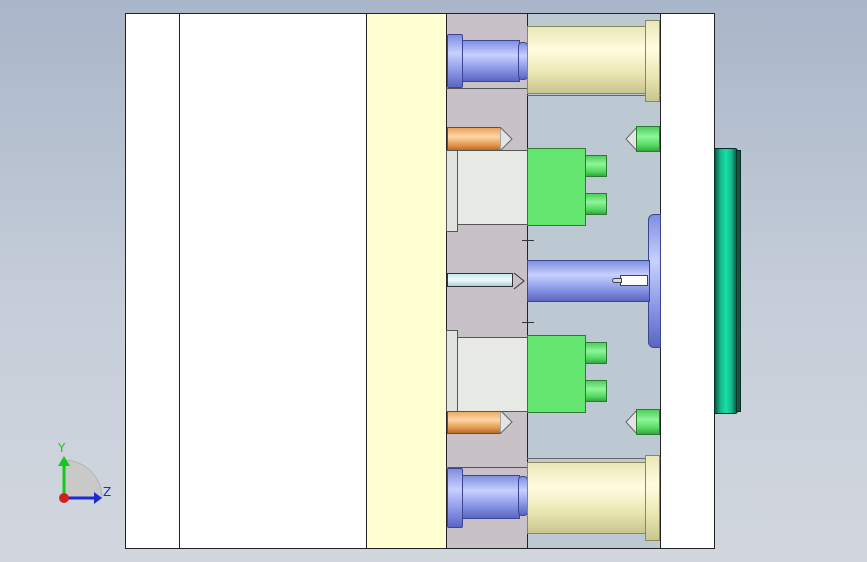  I want to click on guide-pin-bottom, so click(587, 498).